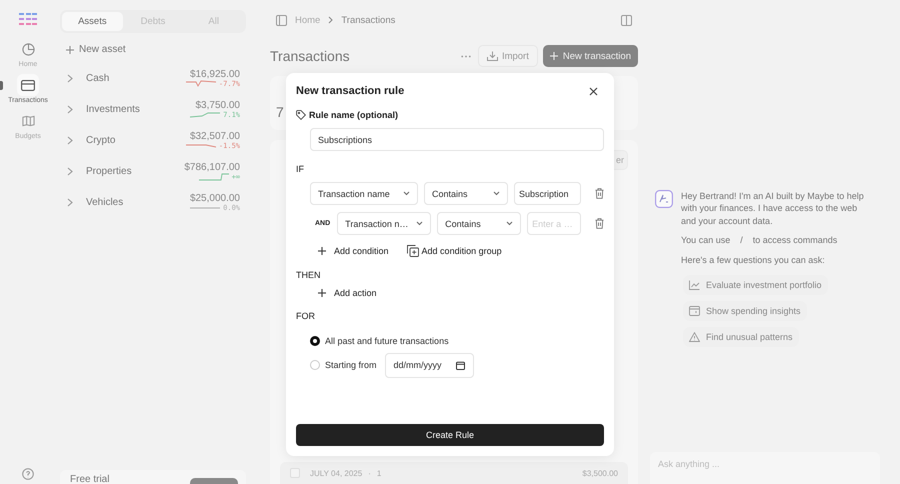 Image resolution: width=900 pixels, height=484 pixels. I want to click on commands-hint: You can use, so click(705, 240).